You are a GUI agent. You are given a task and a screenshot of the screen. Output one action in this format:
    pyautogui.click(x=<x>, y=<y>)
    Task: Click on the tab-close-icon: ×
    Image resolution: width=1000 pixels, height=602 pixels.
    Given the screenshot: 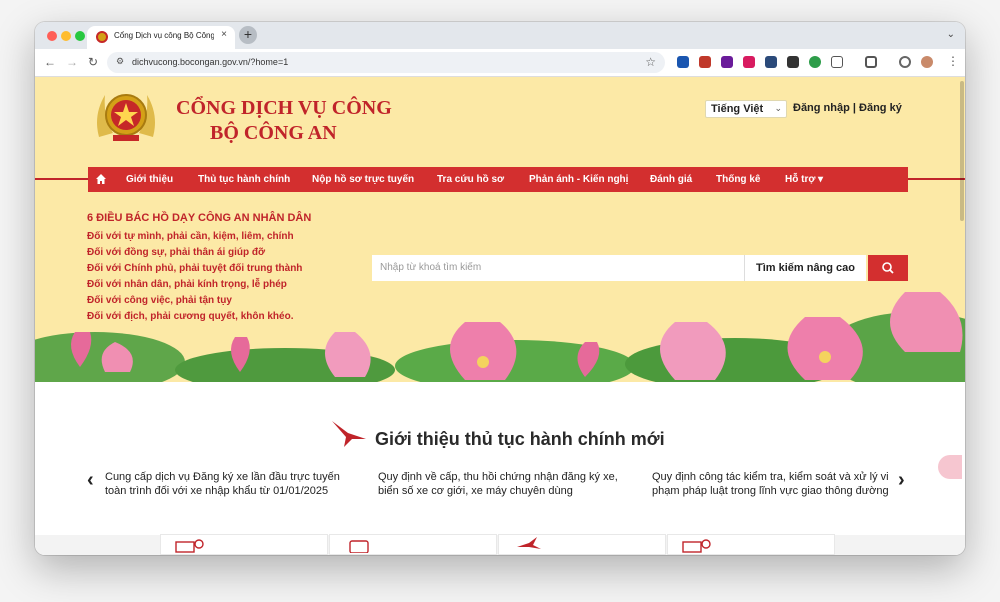 What is the action you would take?
    pyautogui.click(x=224, y=34)
    